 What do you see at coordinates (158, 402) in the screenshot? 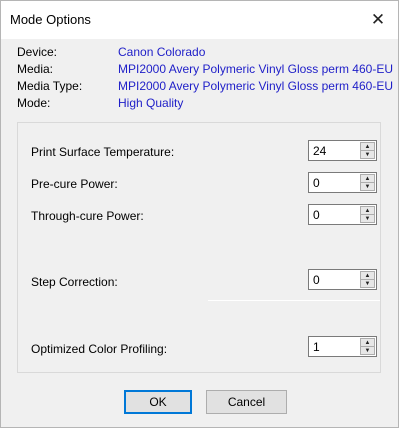
I see `ok-button: OK` at bounding box center [158, 402].